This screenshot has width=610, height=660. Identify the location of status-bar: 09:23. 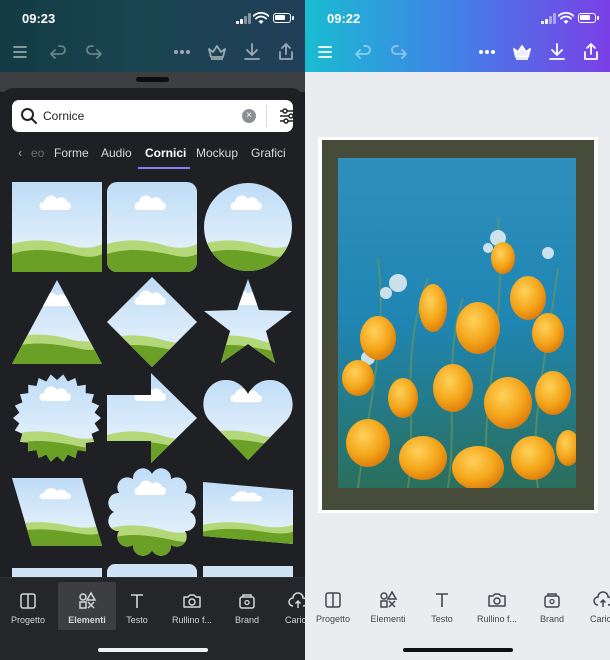
(152, 18).